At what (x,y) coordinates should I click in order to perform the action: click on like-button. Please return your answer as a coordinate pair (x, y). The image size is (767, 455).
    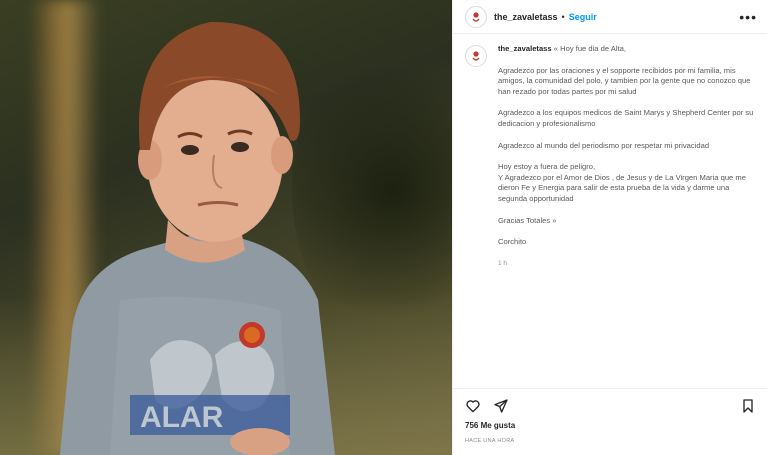
    Looking at the image, I should click on (473, 406).